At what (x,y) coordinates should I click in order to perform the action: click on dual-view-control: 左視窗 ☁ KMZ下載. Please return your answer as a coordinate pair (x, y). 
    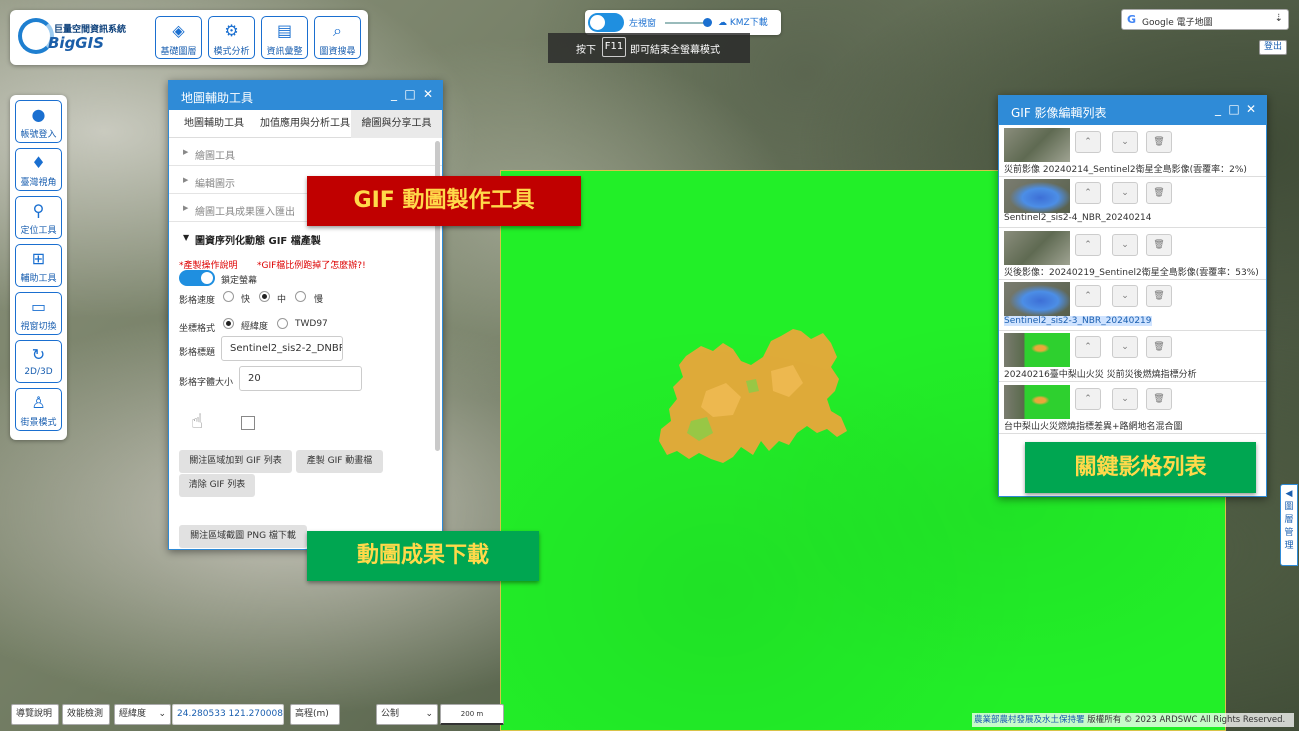
    Looking at the image, I should click on (683, 22).